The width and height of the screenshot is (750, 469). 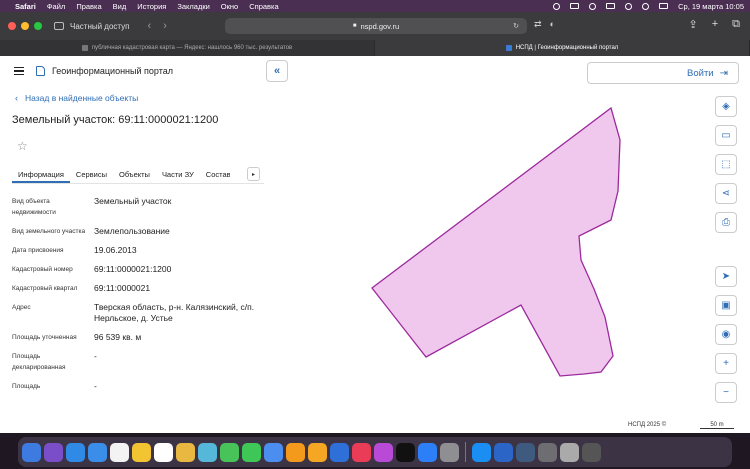 I want to click on new-tab-icon: +, so click(x=715, y=24).